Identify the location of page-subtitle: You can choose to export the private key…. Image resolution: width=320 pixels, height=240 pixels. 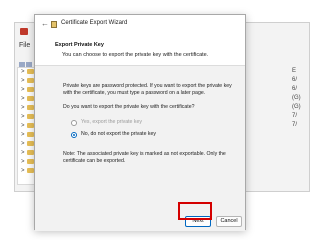
(135, 55).